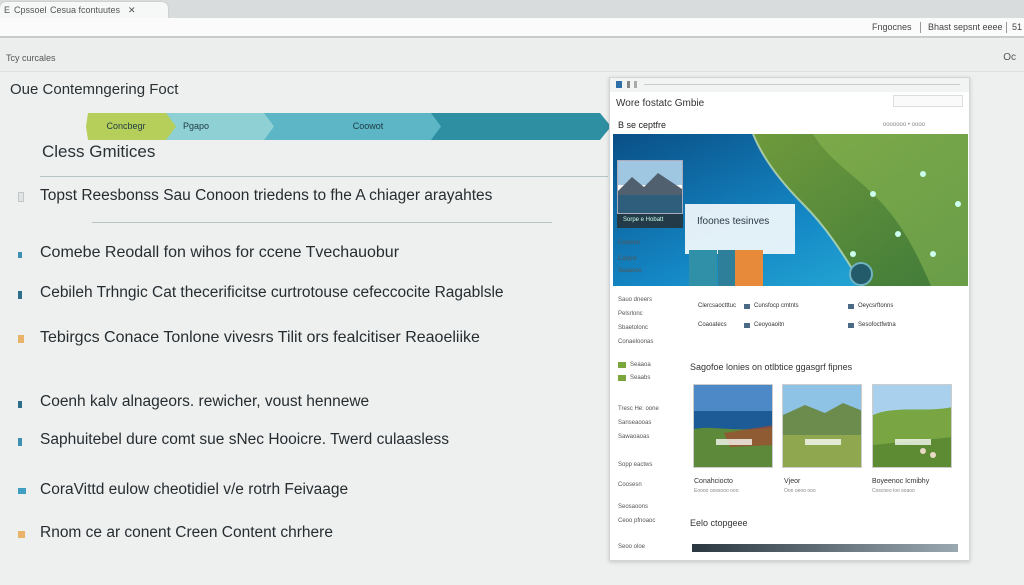  I want to click on footer-bar, so click(825, 548).